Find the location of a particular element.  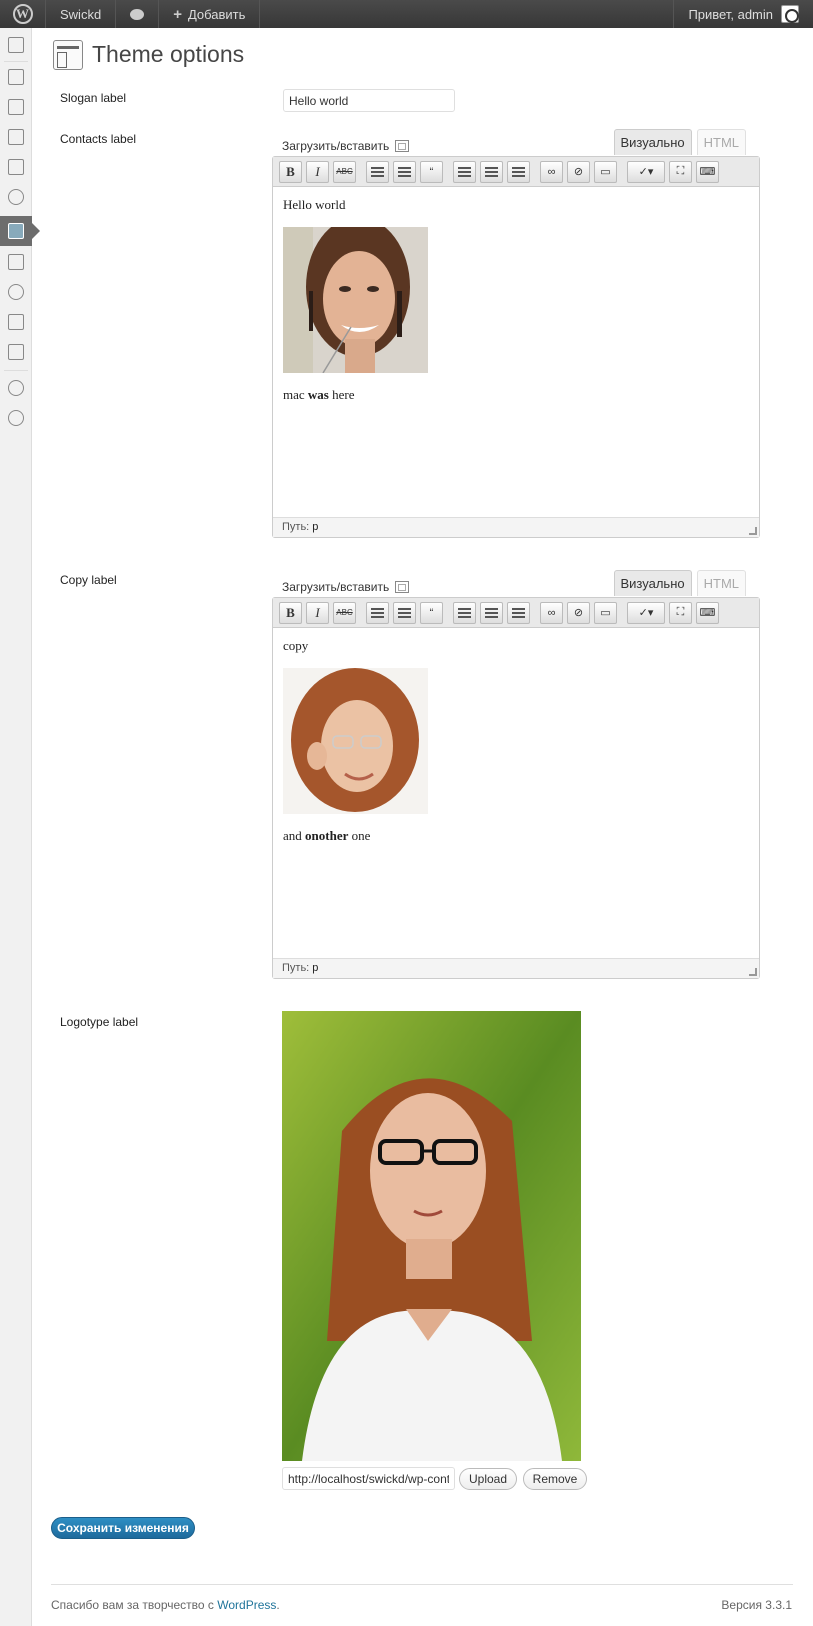

media-upload-label: Загрузить/вставить is located at coordinates (336, 146).